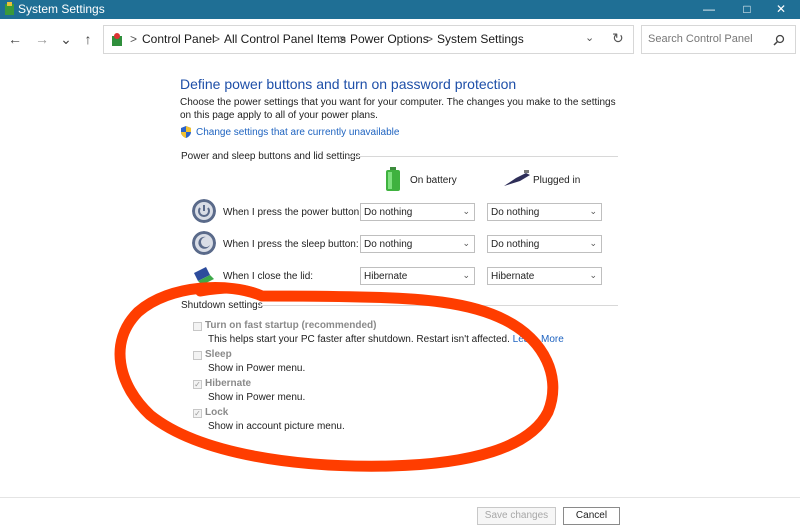  Describe the element at coordinates (257, 368) in the screenshot. I see `sleep-option-description: Show in Power menu.` at that location.